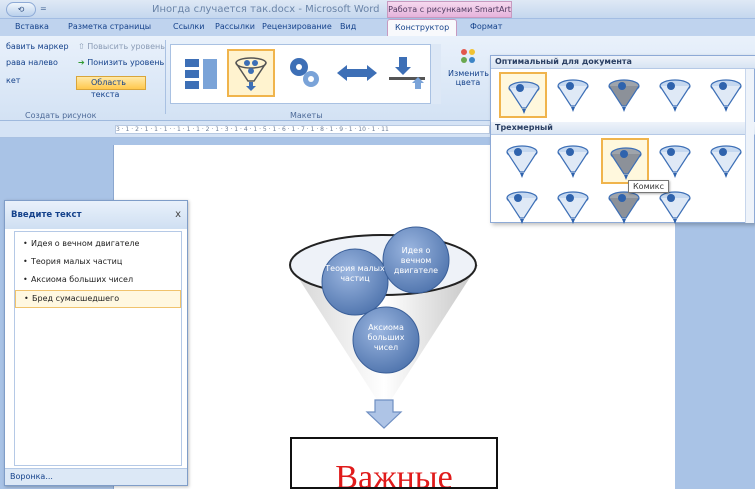 This screenshot has height=489, width=755. Describe the element at coordinates (98, 281) in the screenshot. I see `text-pane-item: • Аксиома больших чисел` at that location.